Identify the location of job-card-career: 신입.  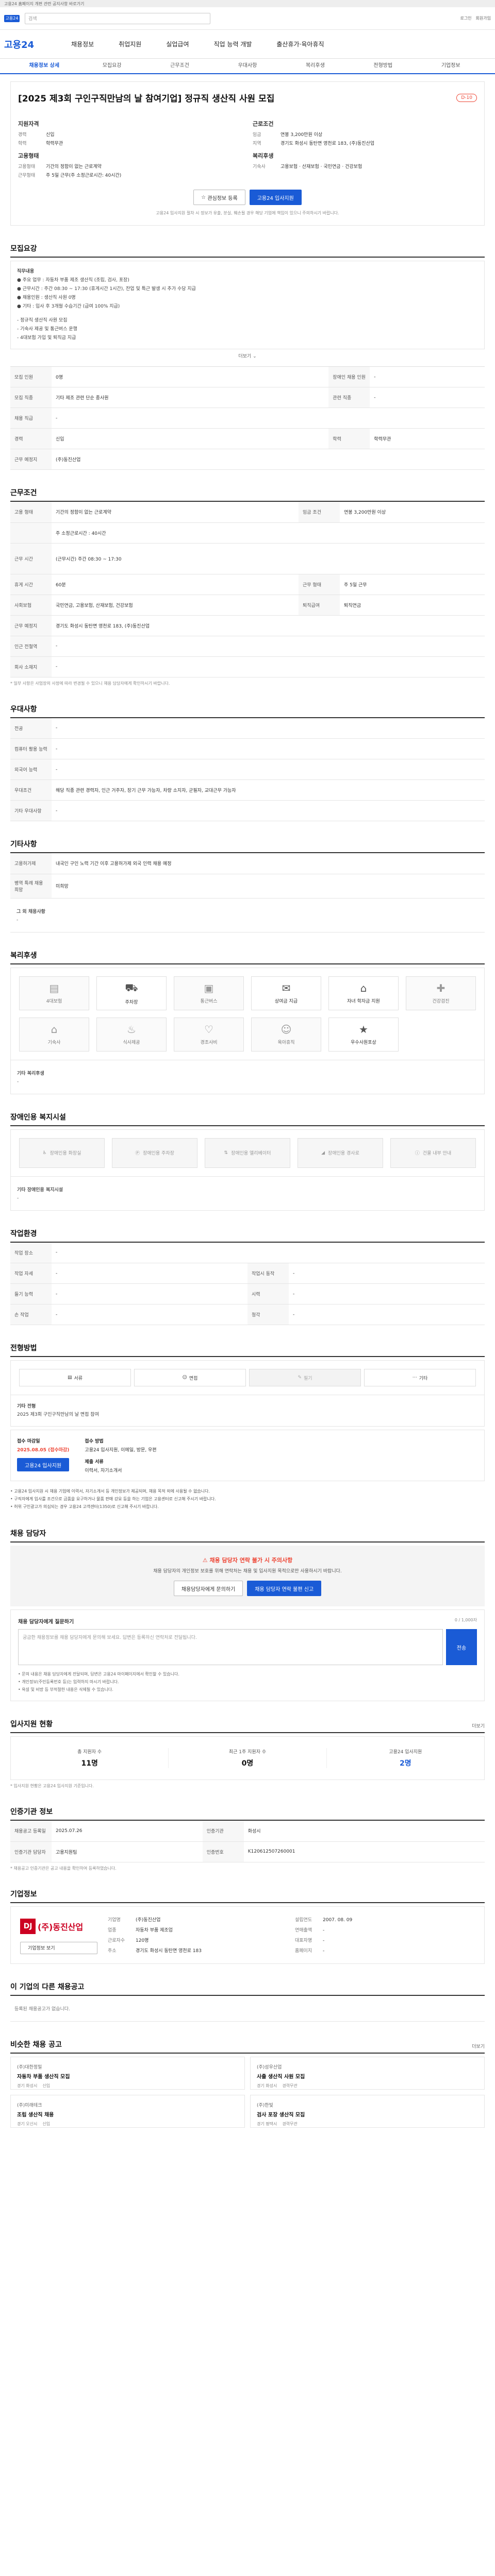
(46, 2123).